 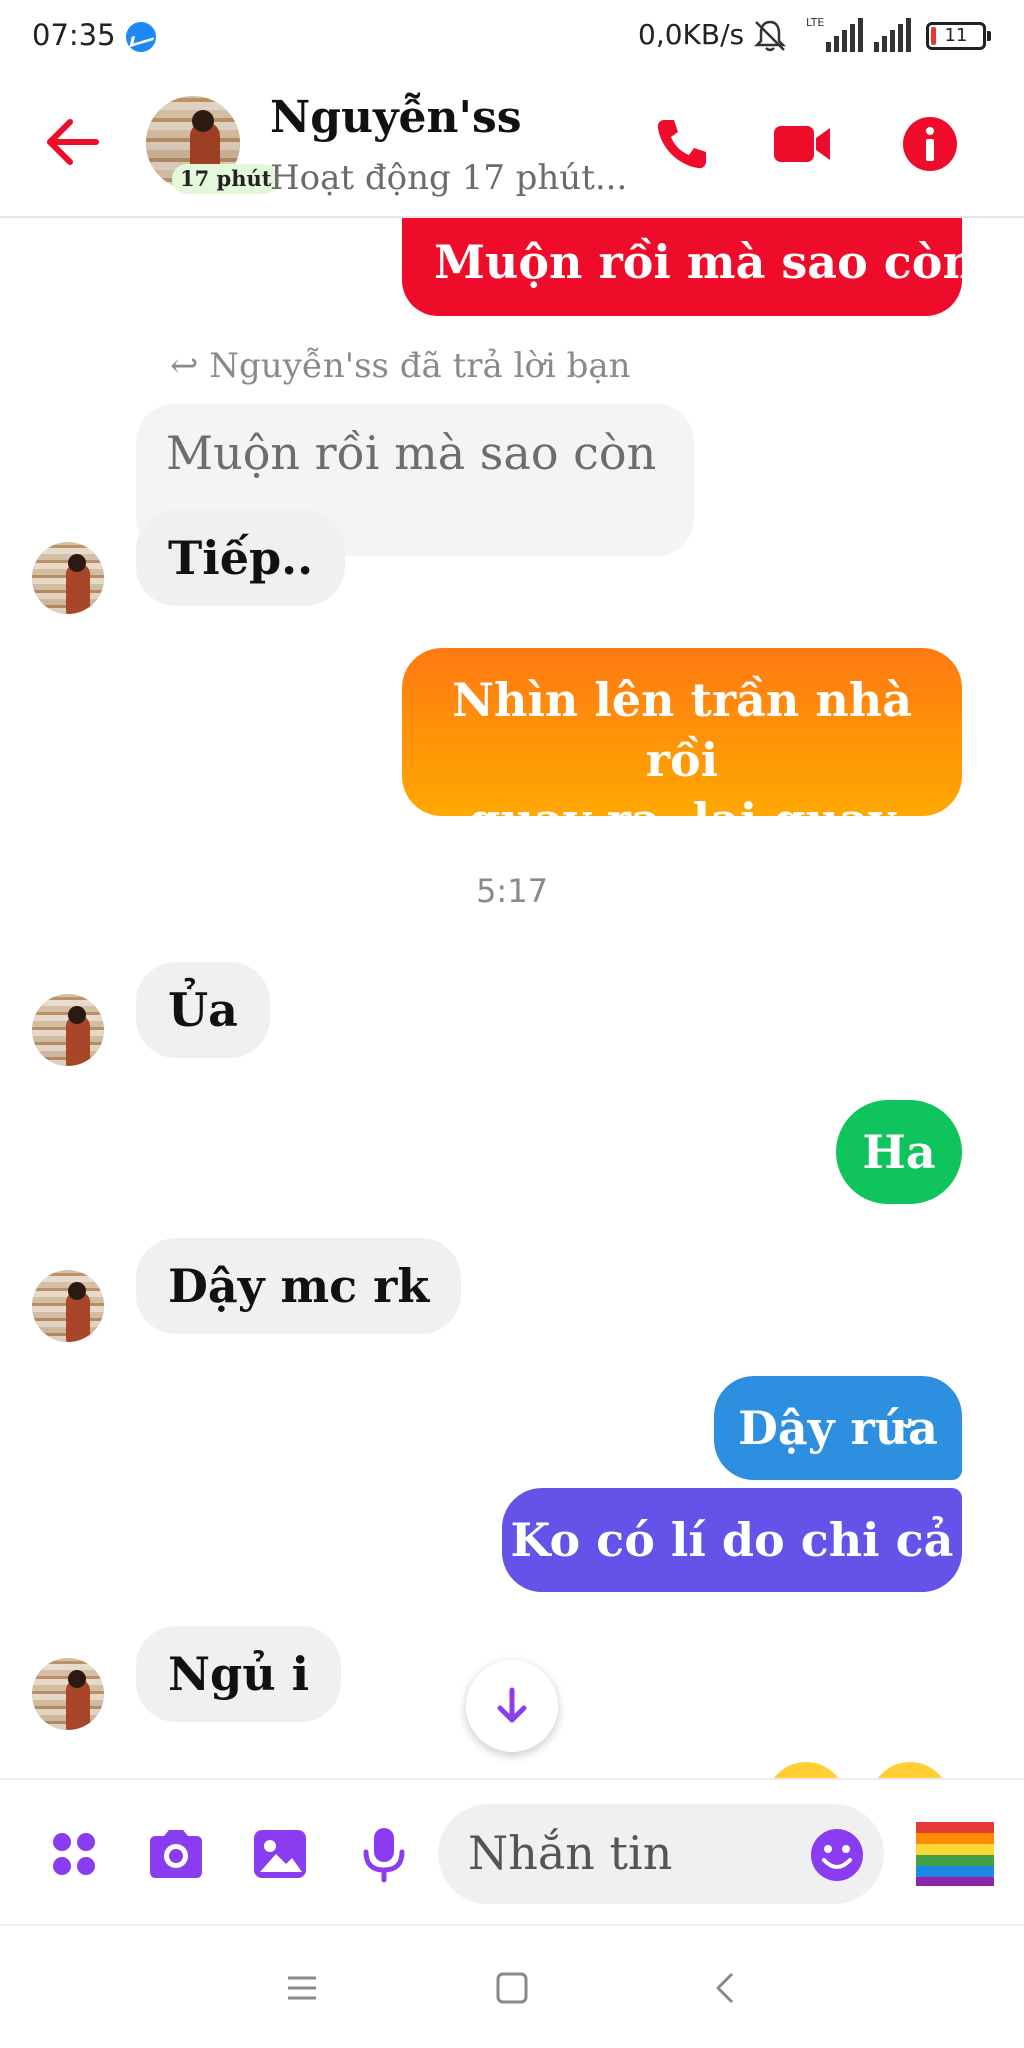 What do you see at coordinates (396, 117) in the screenshot?
I see `contact-name: Nguyễn'ss` at bounding box center [396, 117].